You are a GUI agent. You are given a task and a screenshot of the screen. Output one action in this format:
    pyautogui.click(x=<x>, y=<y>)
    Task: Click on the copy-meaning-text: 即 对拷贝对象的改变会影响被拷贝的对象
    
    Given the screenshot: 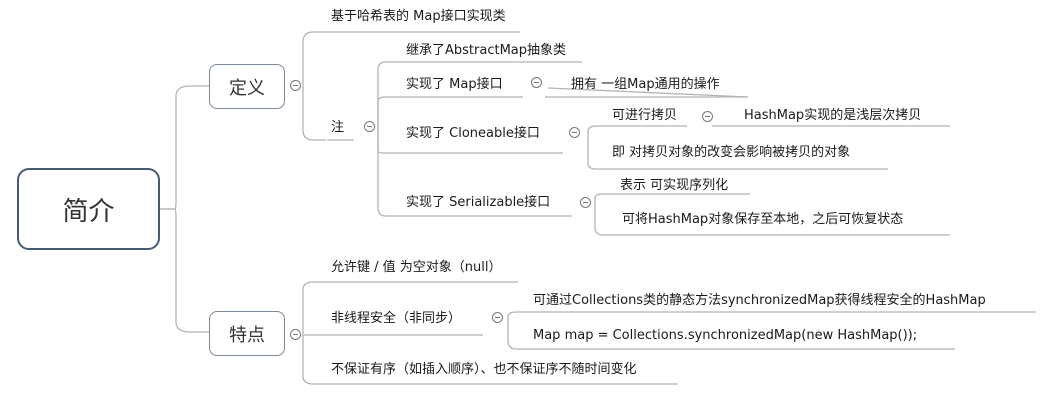 What is the action you would take?
    pyautogui.click(x=731, y=152)
    